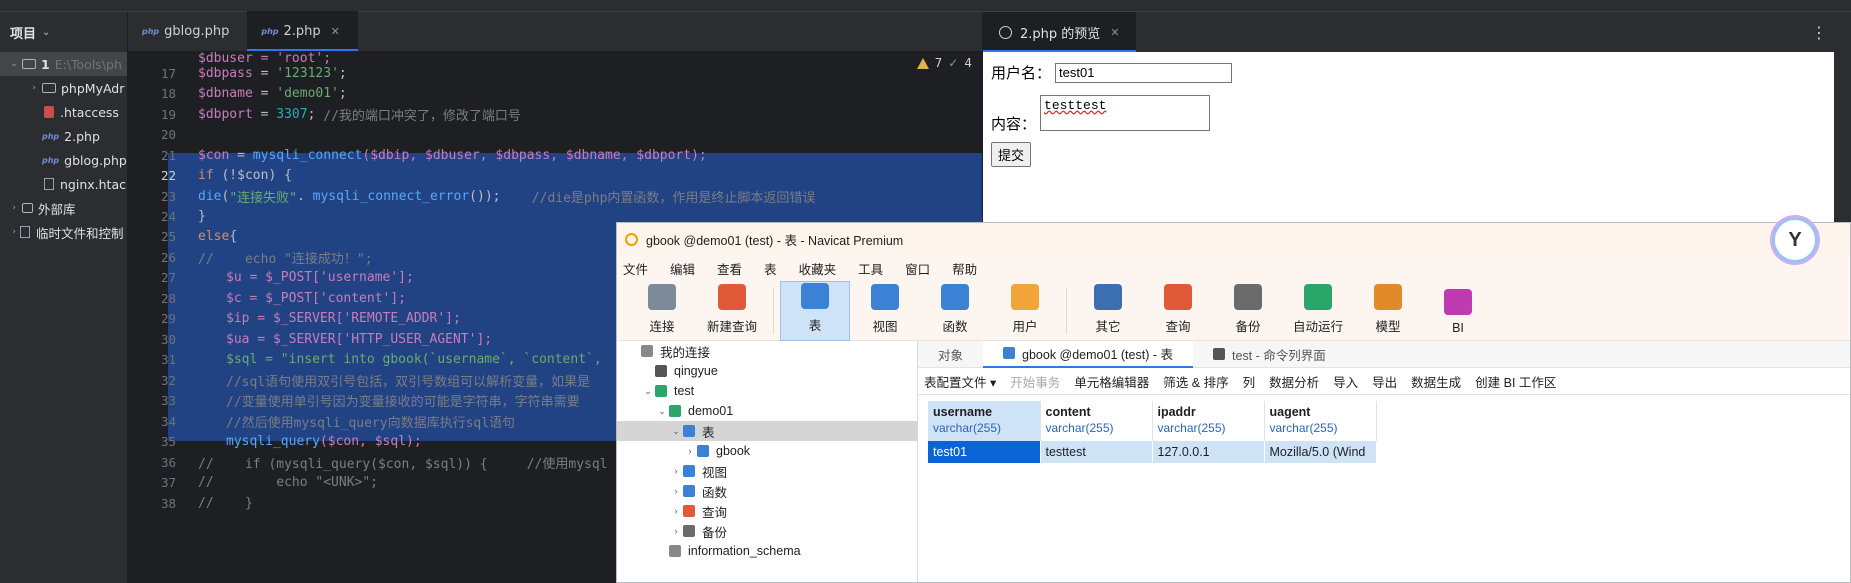 The height and width of the screenshot is (583, 1851). Describe the element at coordinates (729, 268) in the screenshot. I see `menu-view: 查看` at that location.